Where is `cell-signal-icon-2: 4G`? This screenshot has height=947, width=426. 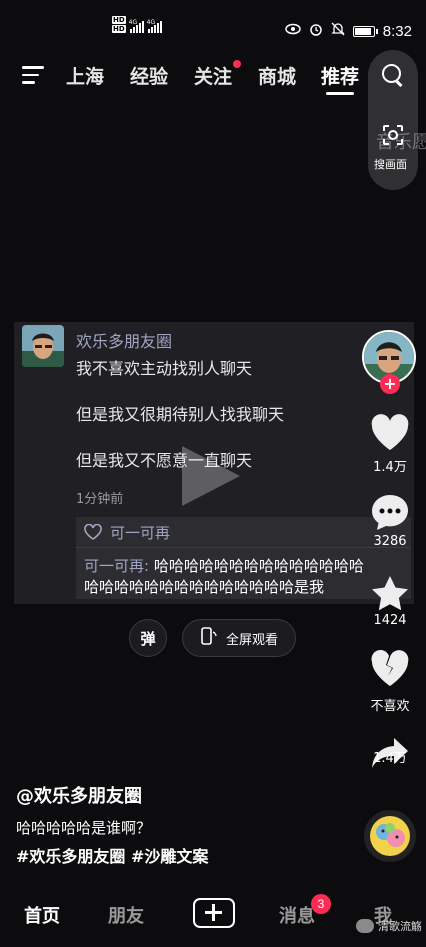
cell-signal-icon-2: 4G is located at coordinates (154, 26).